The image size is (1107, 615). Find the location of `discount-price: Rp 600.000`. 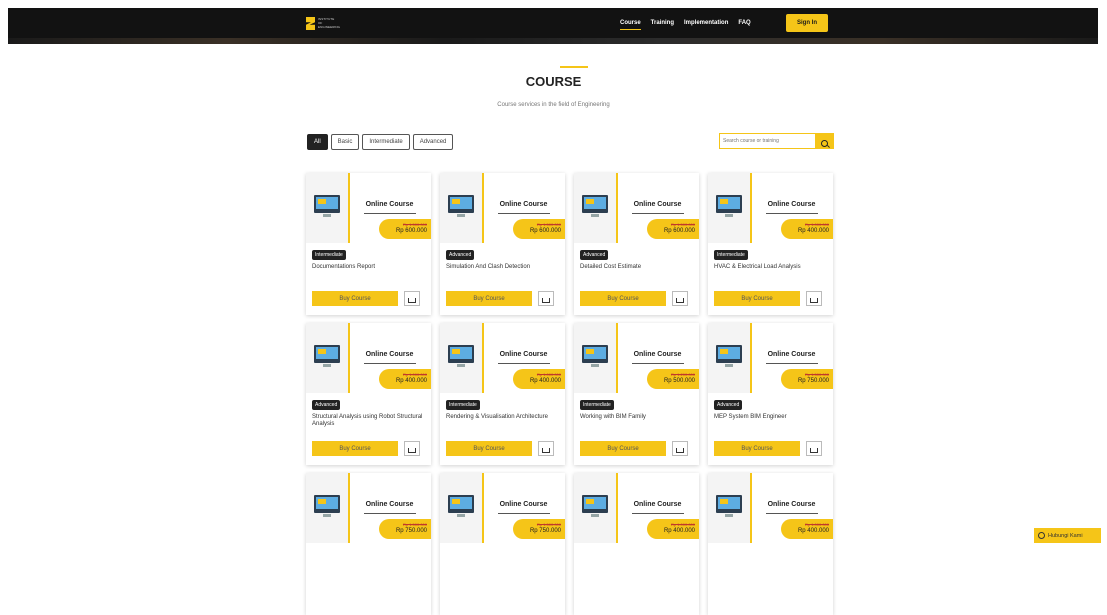

discount-price: Rp 600.000 is located at coordinates (545, 231).